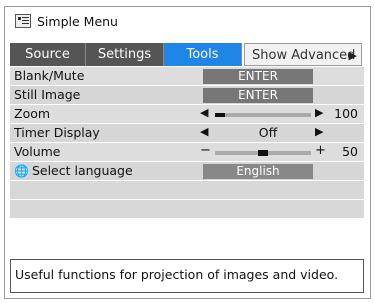 This screenshot has height=303, width=375. I want to click on select-language-label-wrap: 🌐 Select language, so click(73, 170).